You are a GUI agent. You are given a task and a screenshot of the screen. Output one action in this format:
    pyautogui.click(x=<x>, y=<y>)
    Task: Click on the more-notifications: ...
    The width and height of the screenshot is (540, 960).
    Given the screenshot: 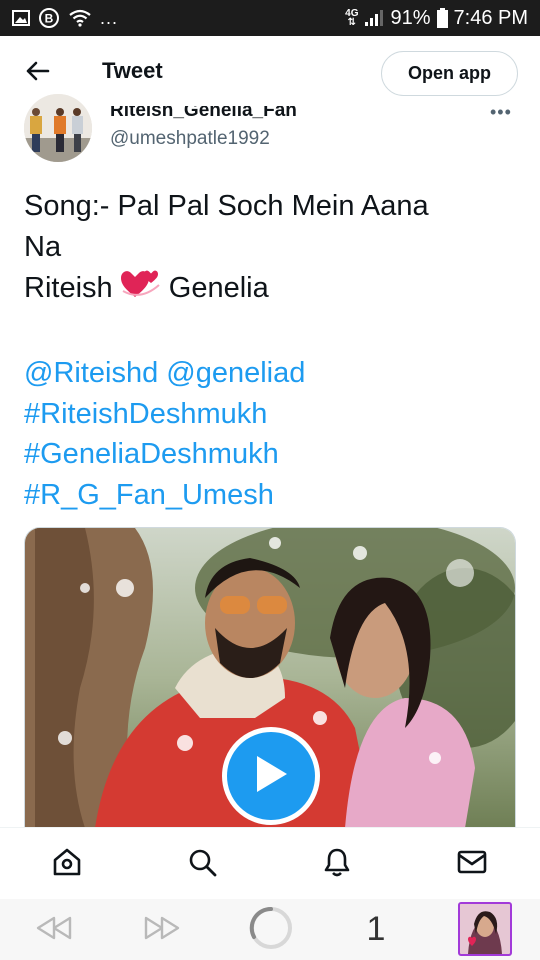 What is the action you would take?
    pyautogui.click(x=109, y=17)
    